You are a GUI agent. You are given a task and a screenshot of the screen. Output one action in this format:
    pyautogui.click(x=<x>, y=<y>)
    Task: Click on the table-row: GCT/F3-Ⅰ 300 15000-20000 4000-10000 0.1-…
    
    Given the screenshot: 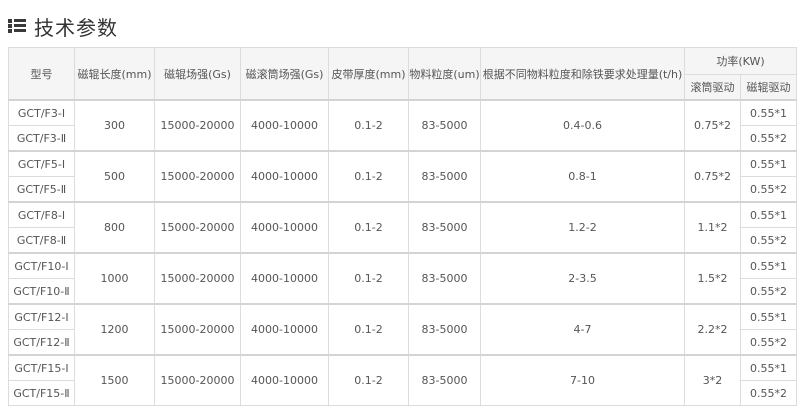 What is the action you would take?
    pyautogui.click(x=402, y=125)
    